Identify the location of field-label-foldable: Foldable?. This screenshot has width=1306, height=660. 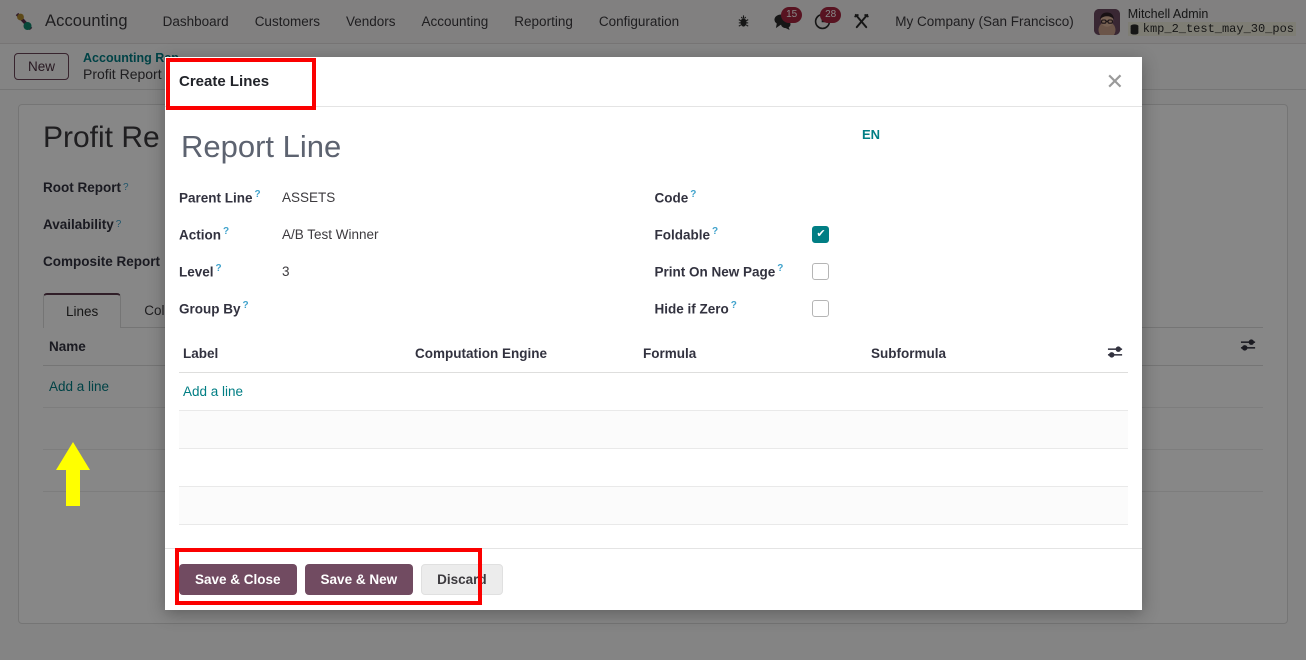
(733, 234).